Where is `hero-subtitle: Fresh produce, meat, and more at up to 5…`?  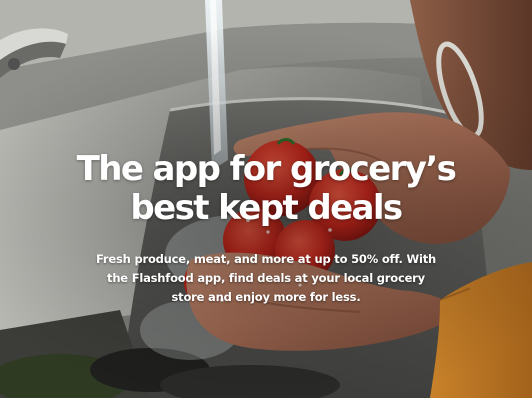
hero-subtitle: Fresh produce, meat, and more at up to 5… is located at coordinates (266, 278).